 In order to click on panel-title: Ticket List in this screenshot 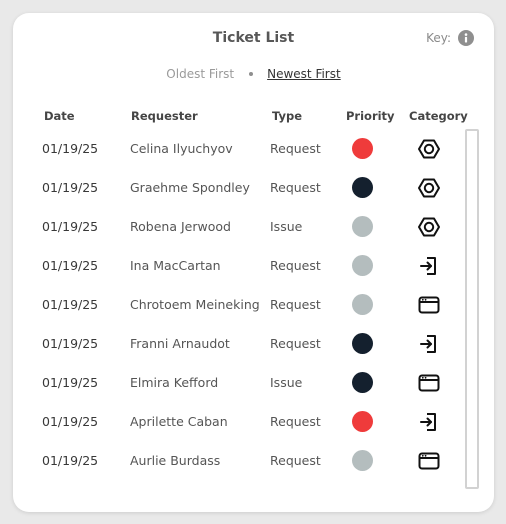, I will do `click(253, 38)`.